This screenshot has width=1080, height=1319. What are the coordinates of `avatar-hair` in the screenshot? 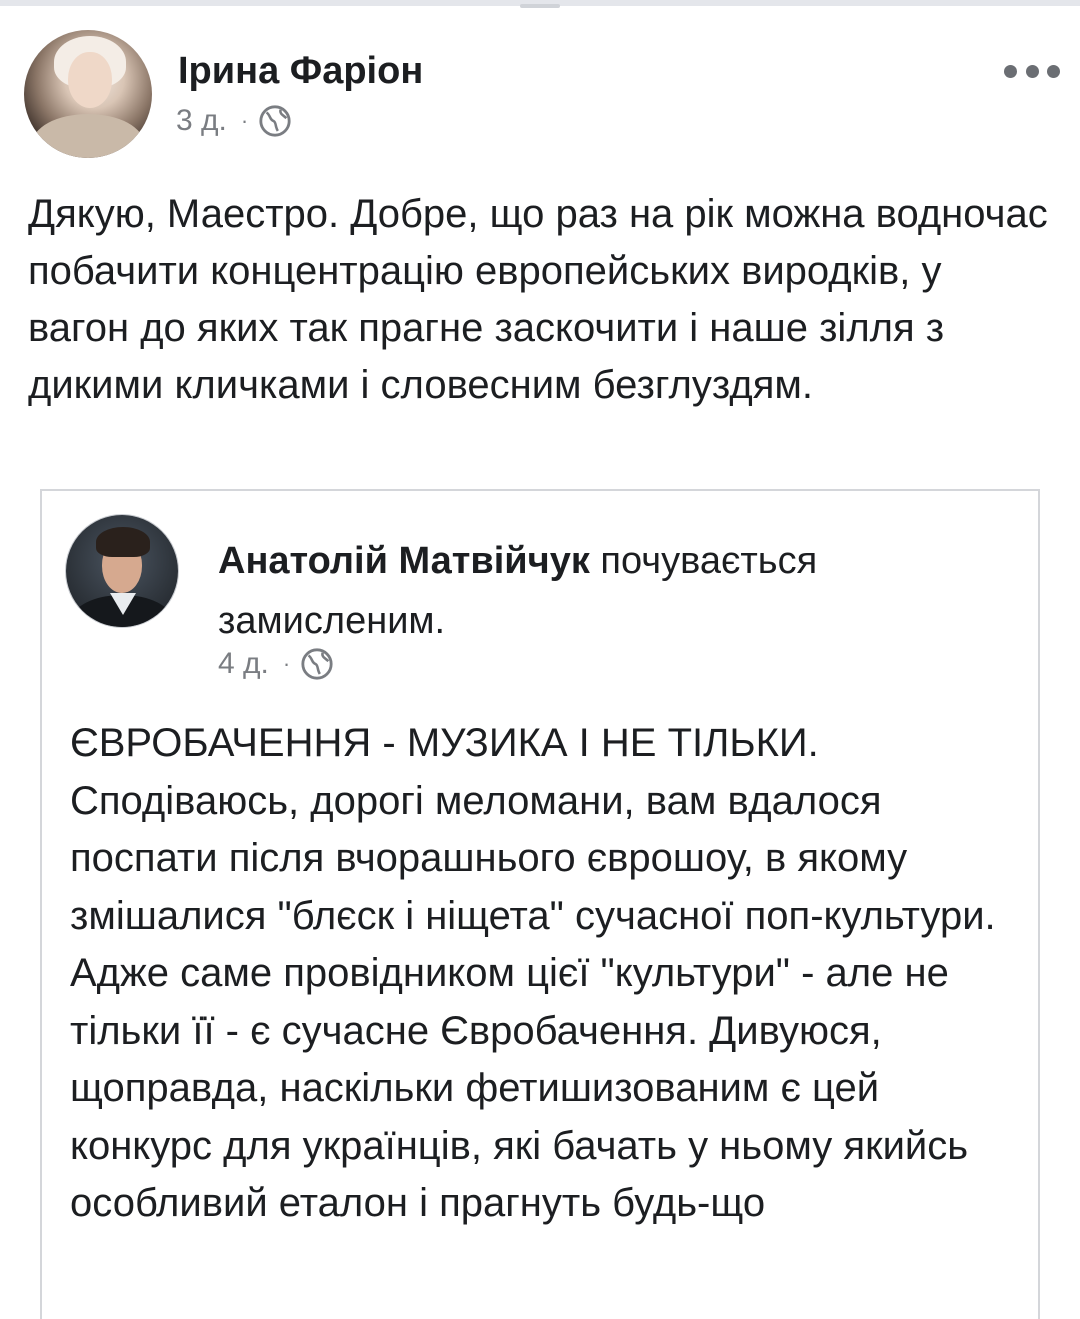 It's located at (123, 542).